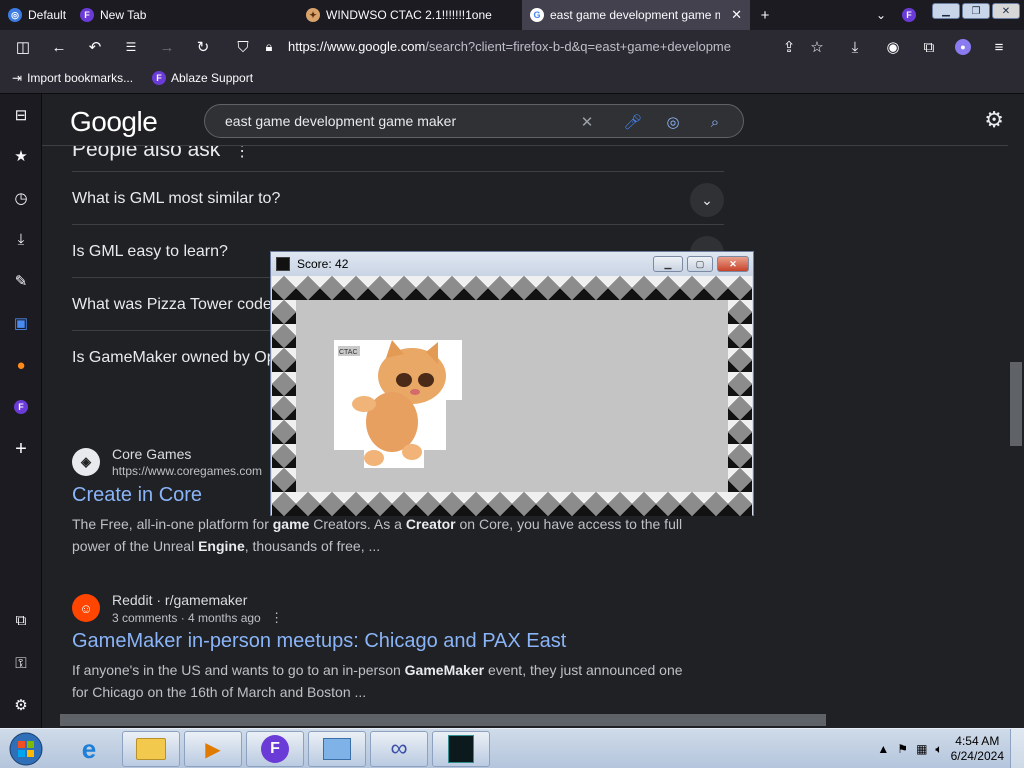 Image resolution: width=1024 pixels, height=768 pixels. Describe the element at coordinates (938, 749) in the screenshot. I see `volume-muted-icon: 🔈︎` at that location.